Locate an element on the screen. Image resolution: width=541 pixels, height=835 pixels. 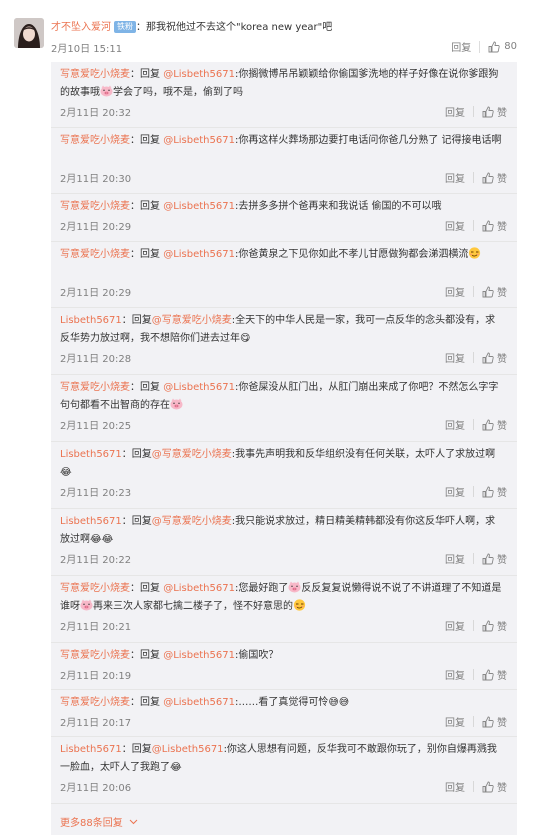
more-replies-label: 更多88条回复 is located at coordinates (91, 823).